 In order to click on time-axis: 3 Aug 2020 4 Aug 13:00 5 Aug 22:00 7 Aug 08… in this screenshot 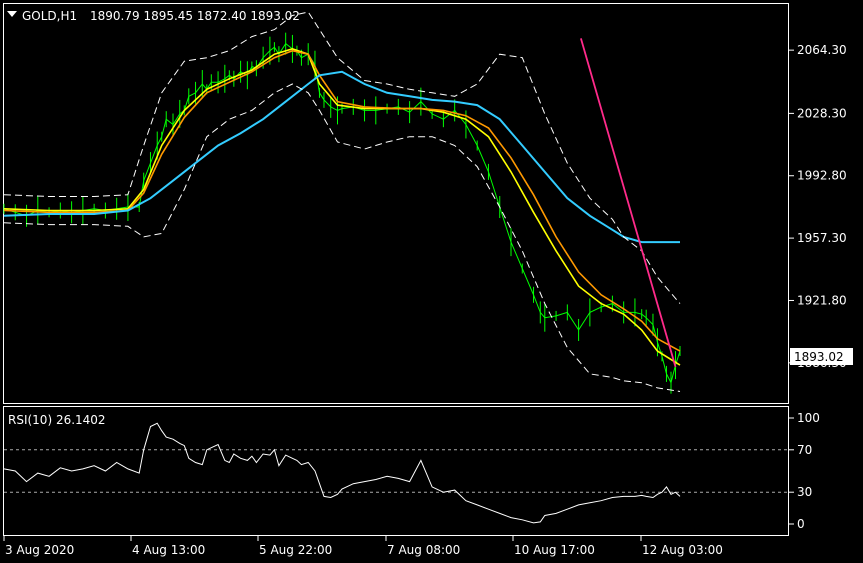, I will do `click(363, 546)`.